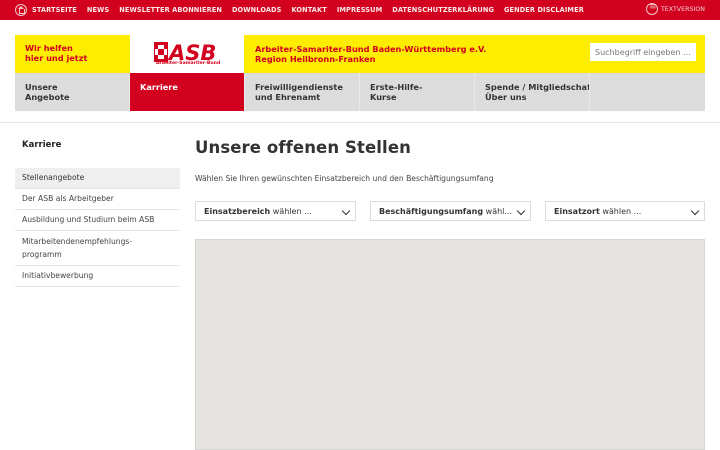 This screenshot has height=450, width=720. I want to click on page-title: Unsere offenen Stellen, so click(303, 147).